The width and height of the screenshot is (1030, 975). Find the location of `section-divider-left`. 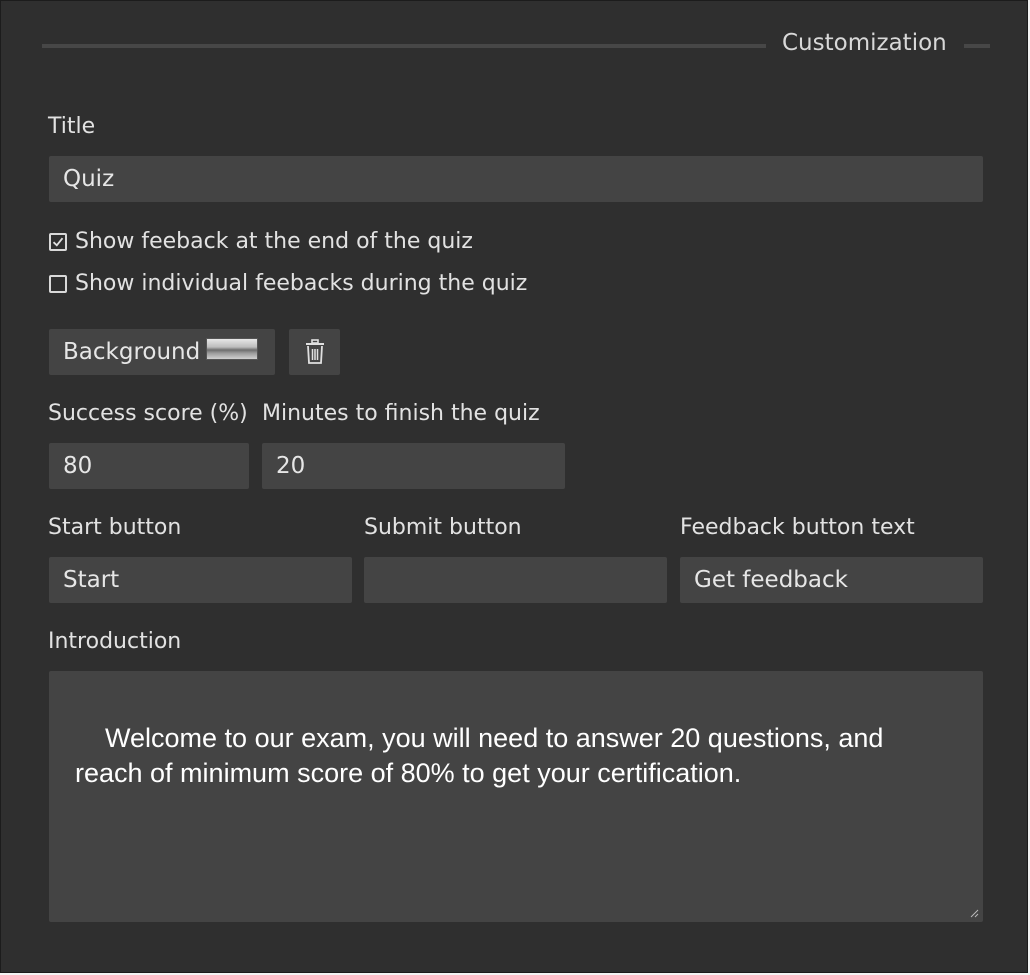

section-divider-left is located at coordinates (404, 46).